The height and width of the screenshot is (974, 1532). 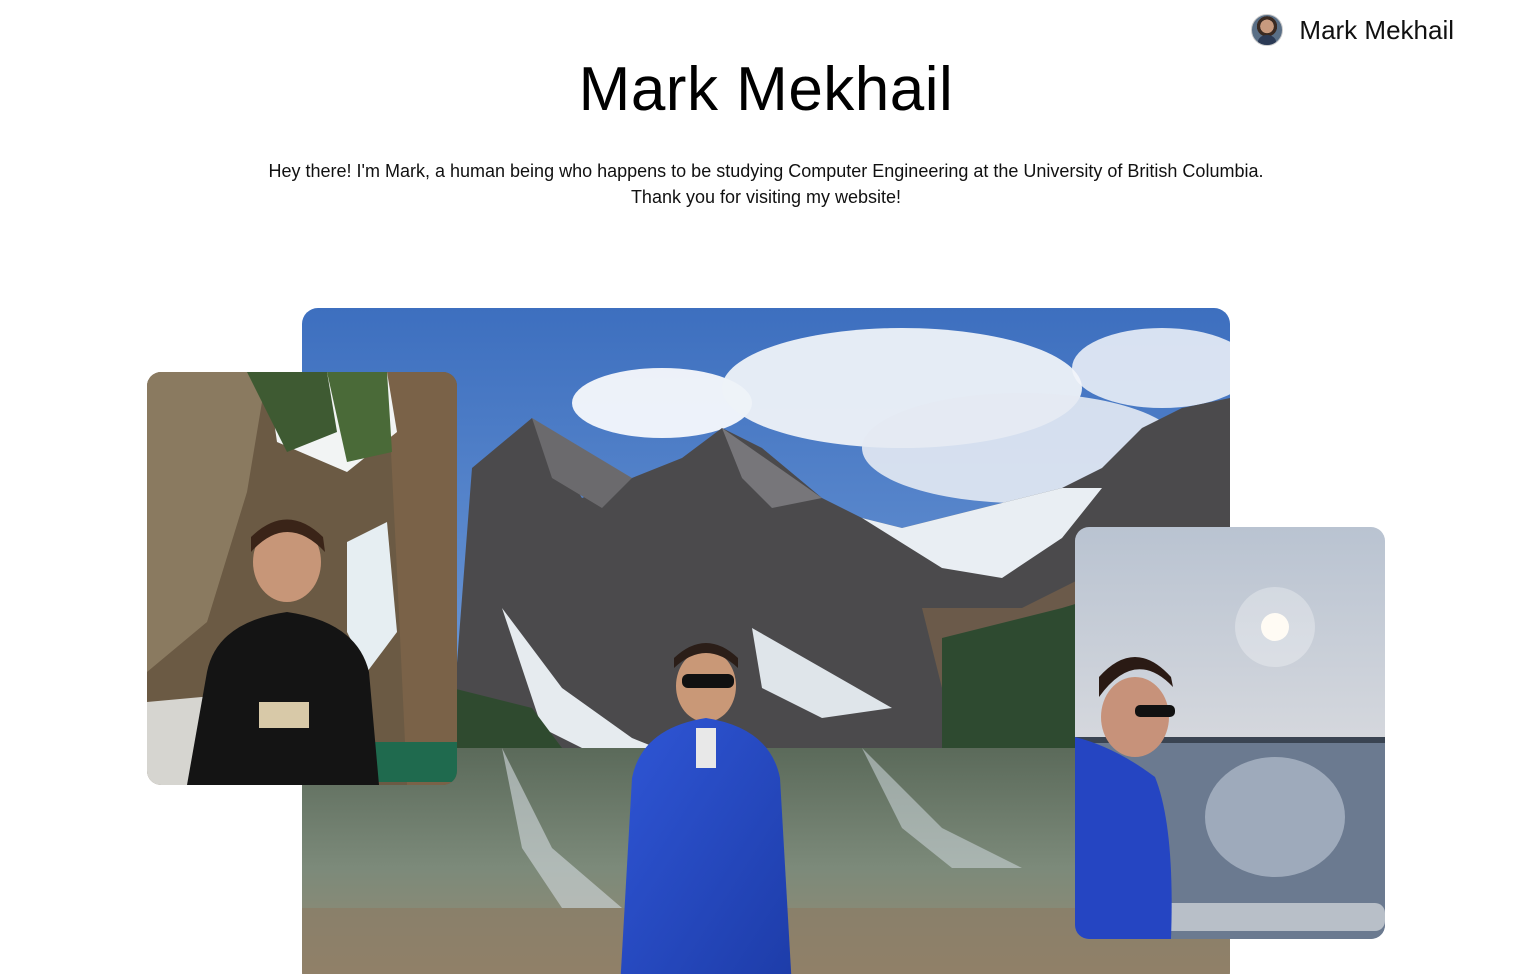 What do you see at coordinates (766, 197) in the screenshot?
I see `intro-line-2: Thank you for visiting my website!` at bounding box center [766, 197].